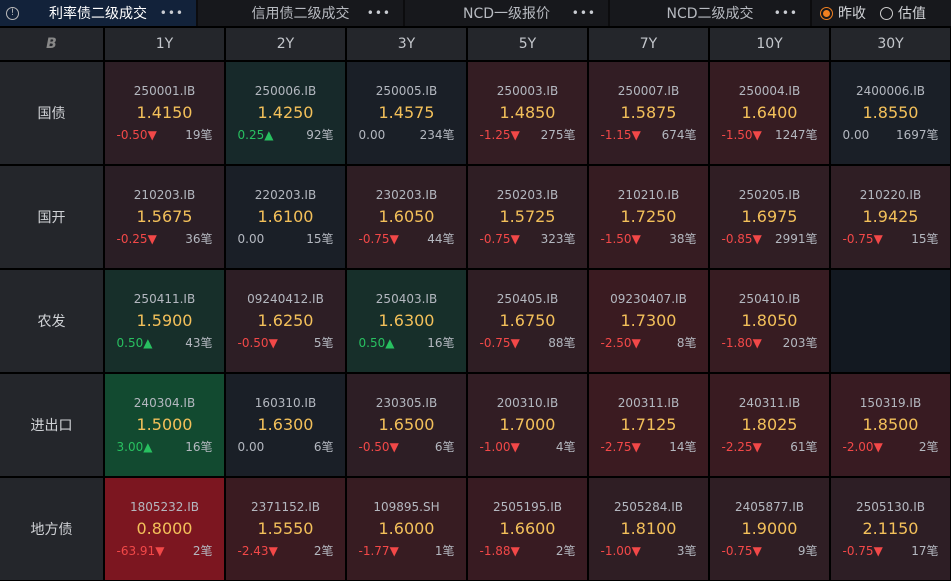 The height and width of the screenshot is (581, 951). I want to click on bond-code: 2505195.IB, so click(527, 507).